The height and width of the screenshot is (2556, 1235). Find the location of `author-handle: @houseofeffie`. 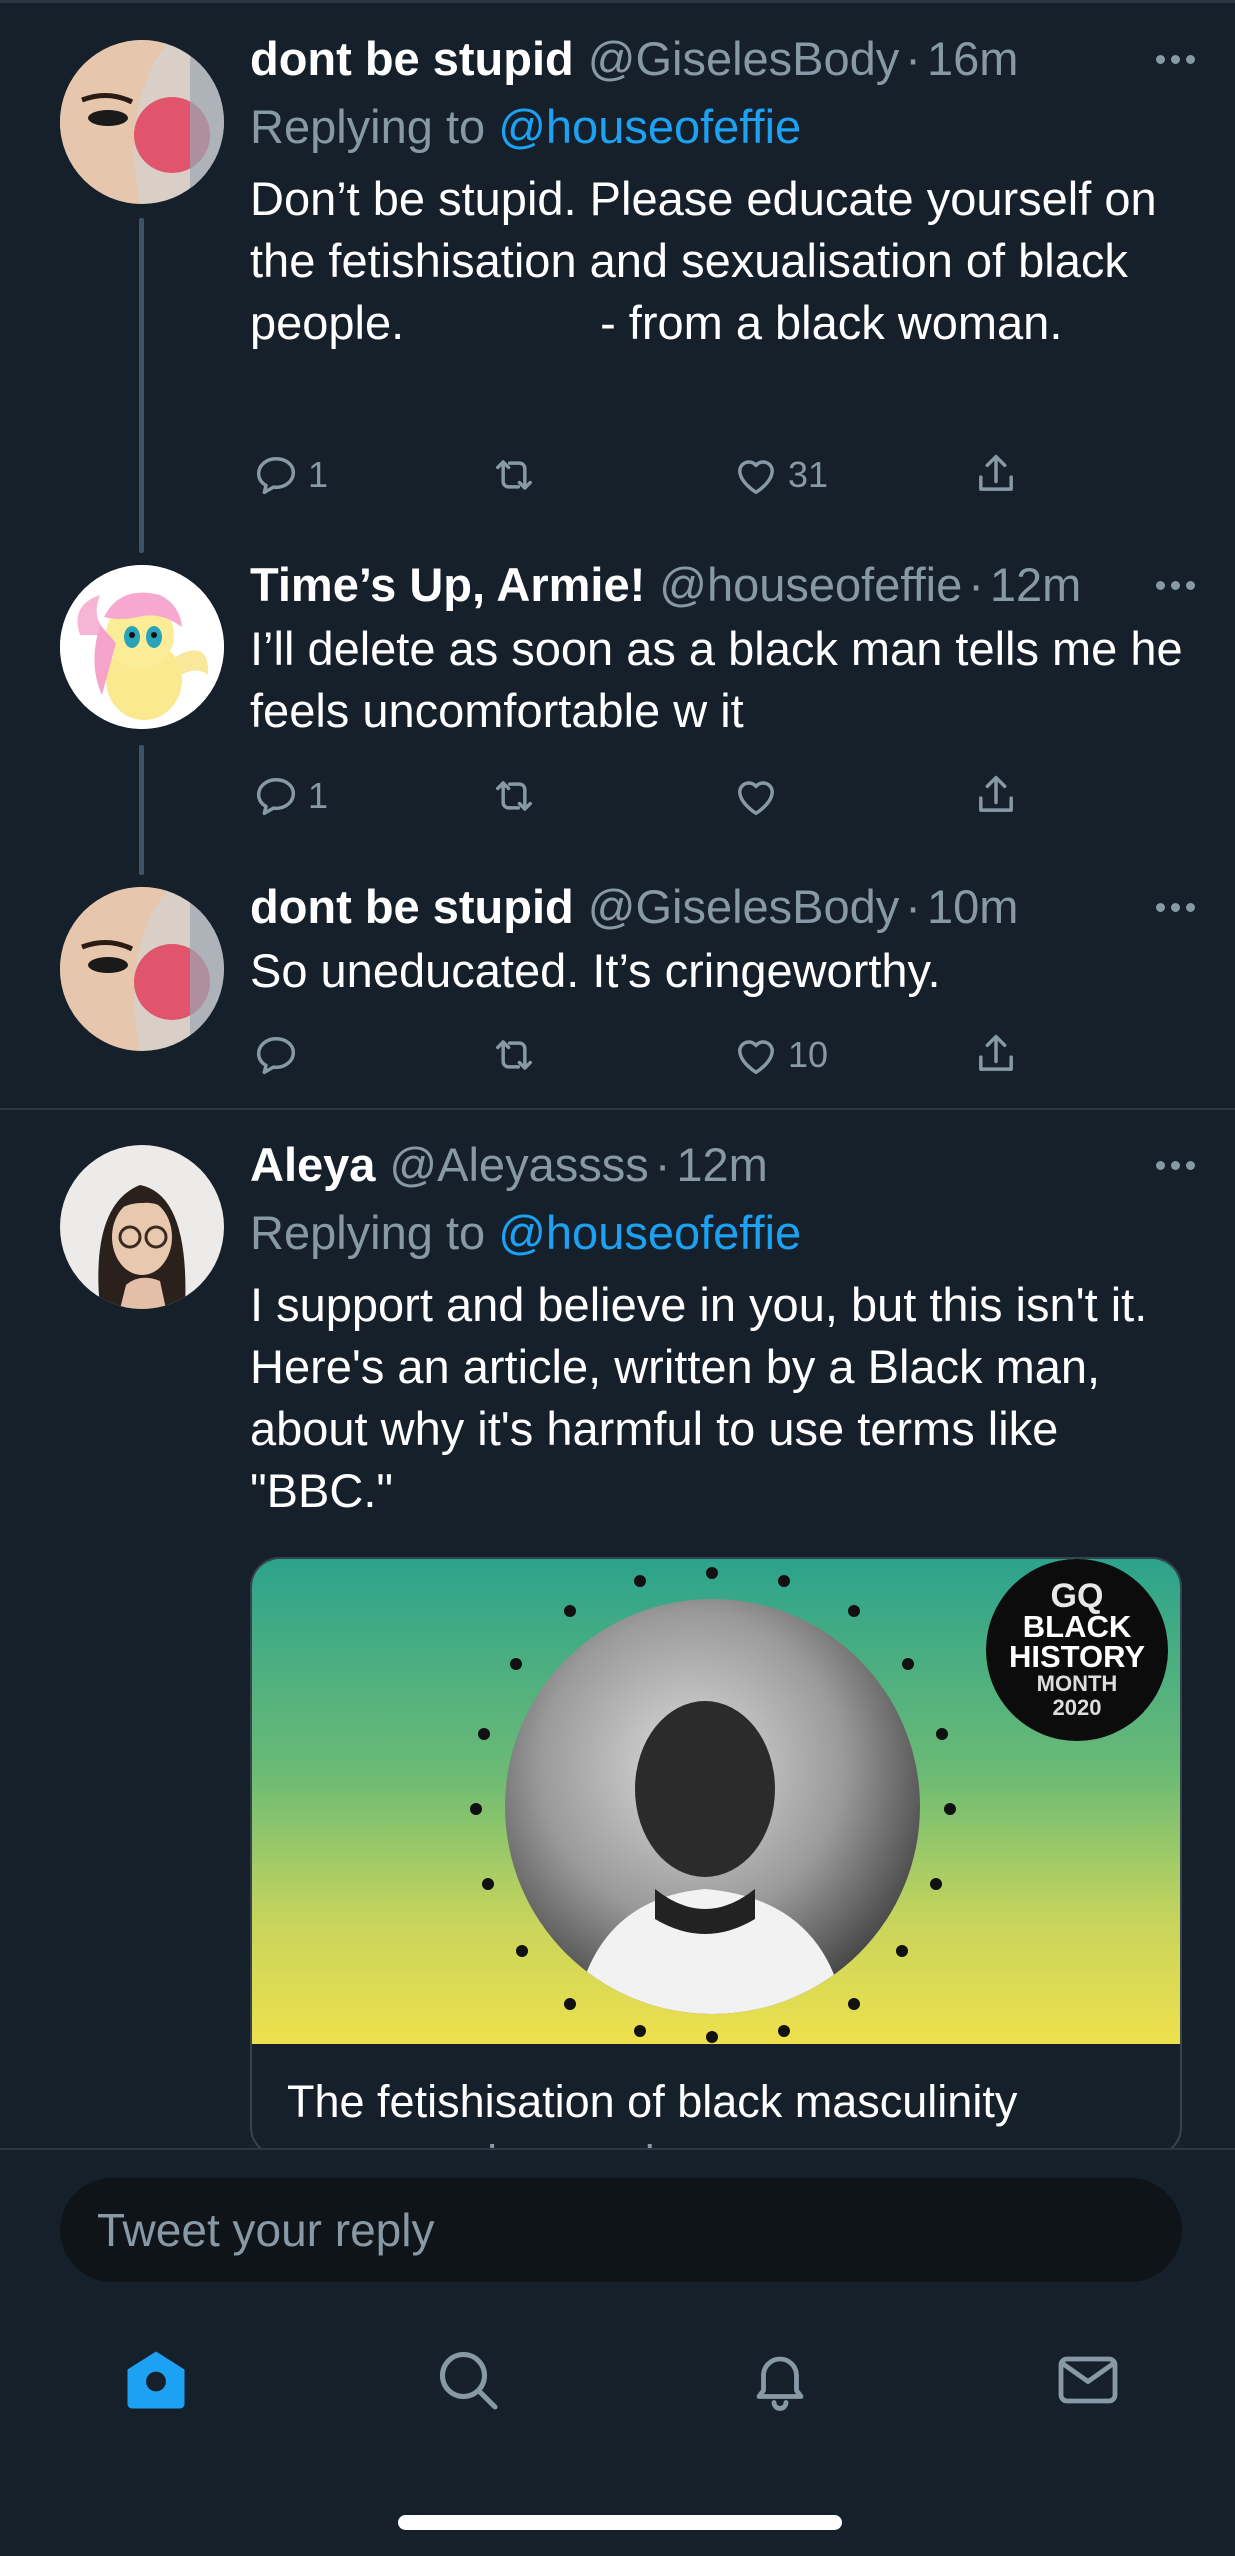

author-handle: @houseofeffie is located at coordinates (810, 585).